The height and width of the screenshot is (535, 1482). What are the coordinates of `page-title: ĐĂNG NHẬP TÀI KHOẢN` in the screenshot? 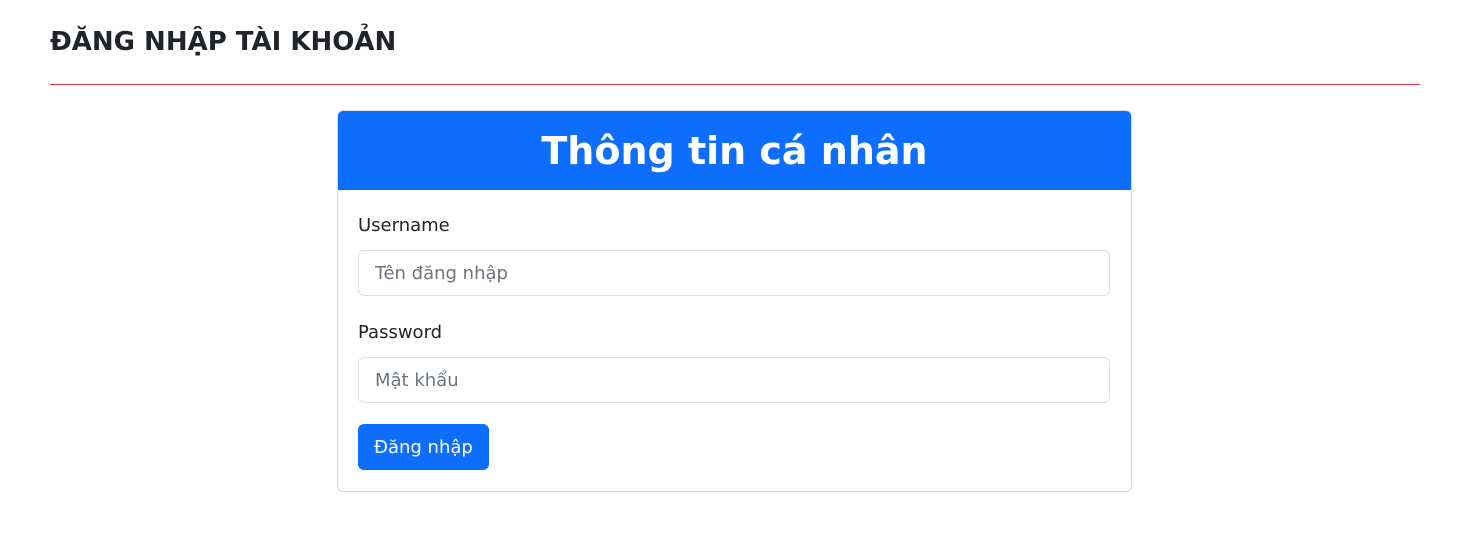 It's located at (223, 42).